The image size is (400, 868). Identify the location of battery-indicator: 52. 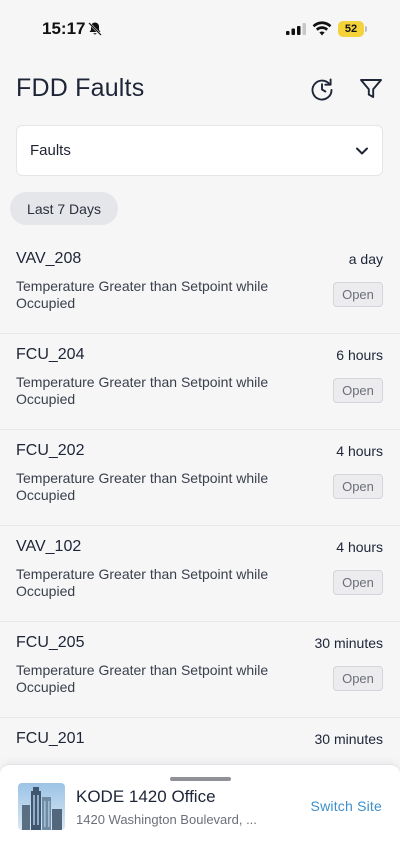
(353, 29).